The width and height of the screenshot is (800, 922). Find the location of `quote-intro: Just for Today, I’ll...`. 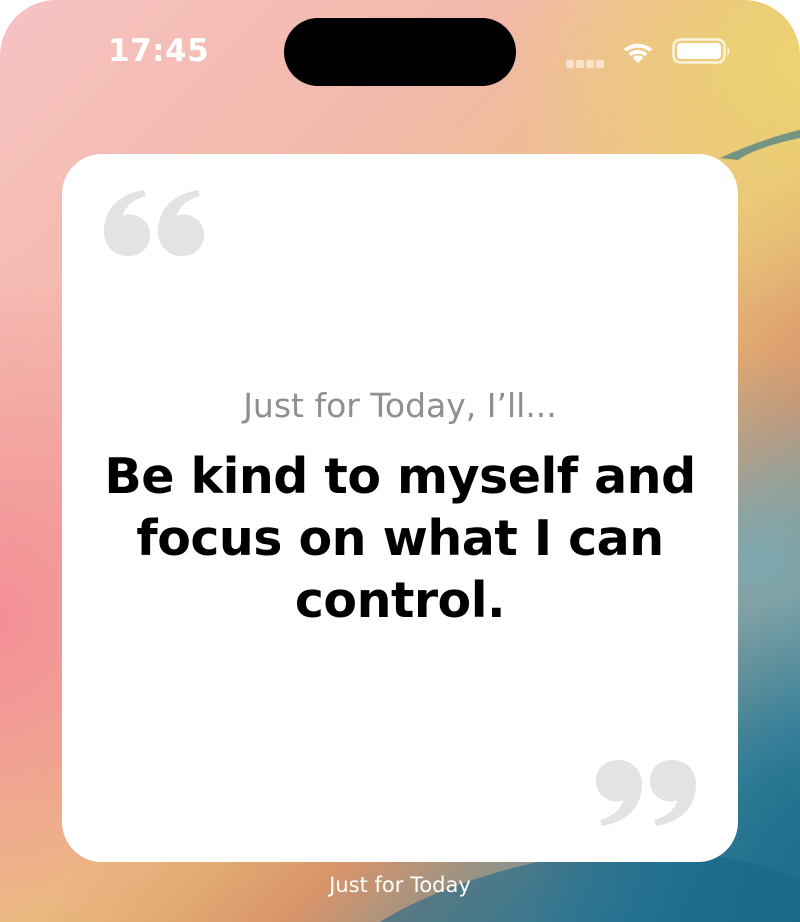

quote-intro: Just for Today, I’ll... is located at coordinates (400, 405).